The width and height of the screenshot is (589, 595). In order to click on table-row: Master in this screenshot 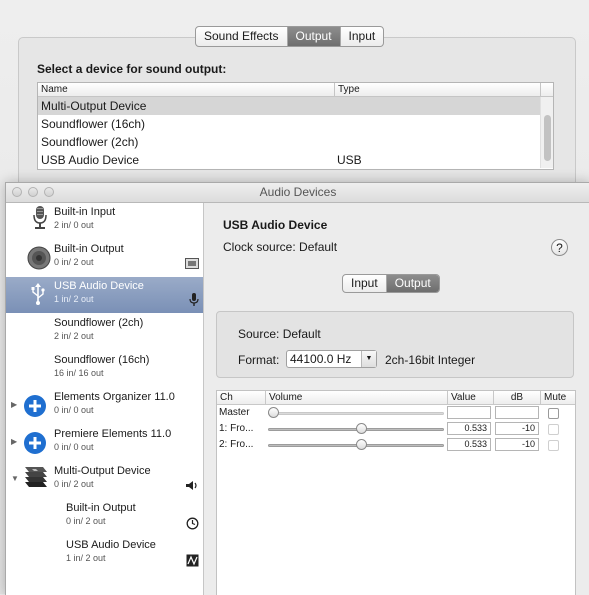, I will do `click(396, 413)`.